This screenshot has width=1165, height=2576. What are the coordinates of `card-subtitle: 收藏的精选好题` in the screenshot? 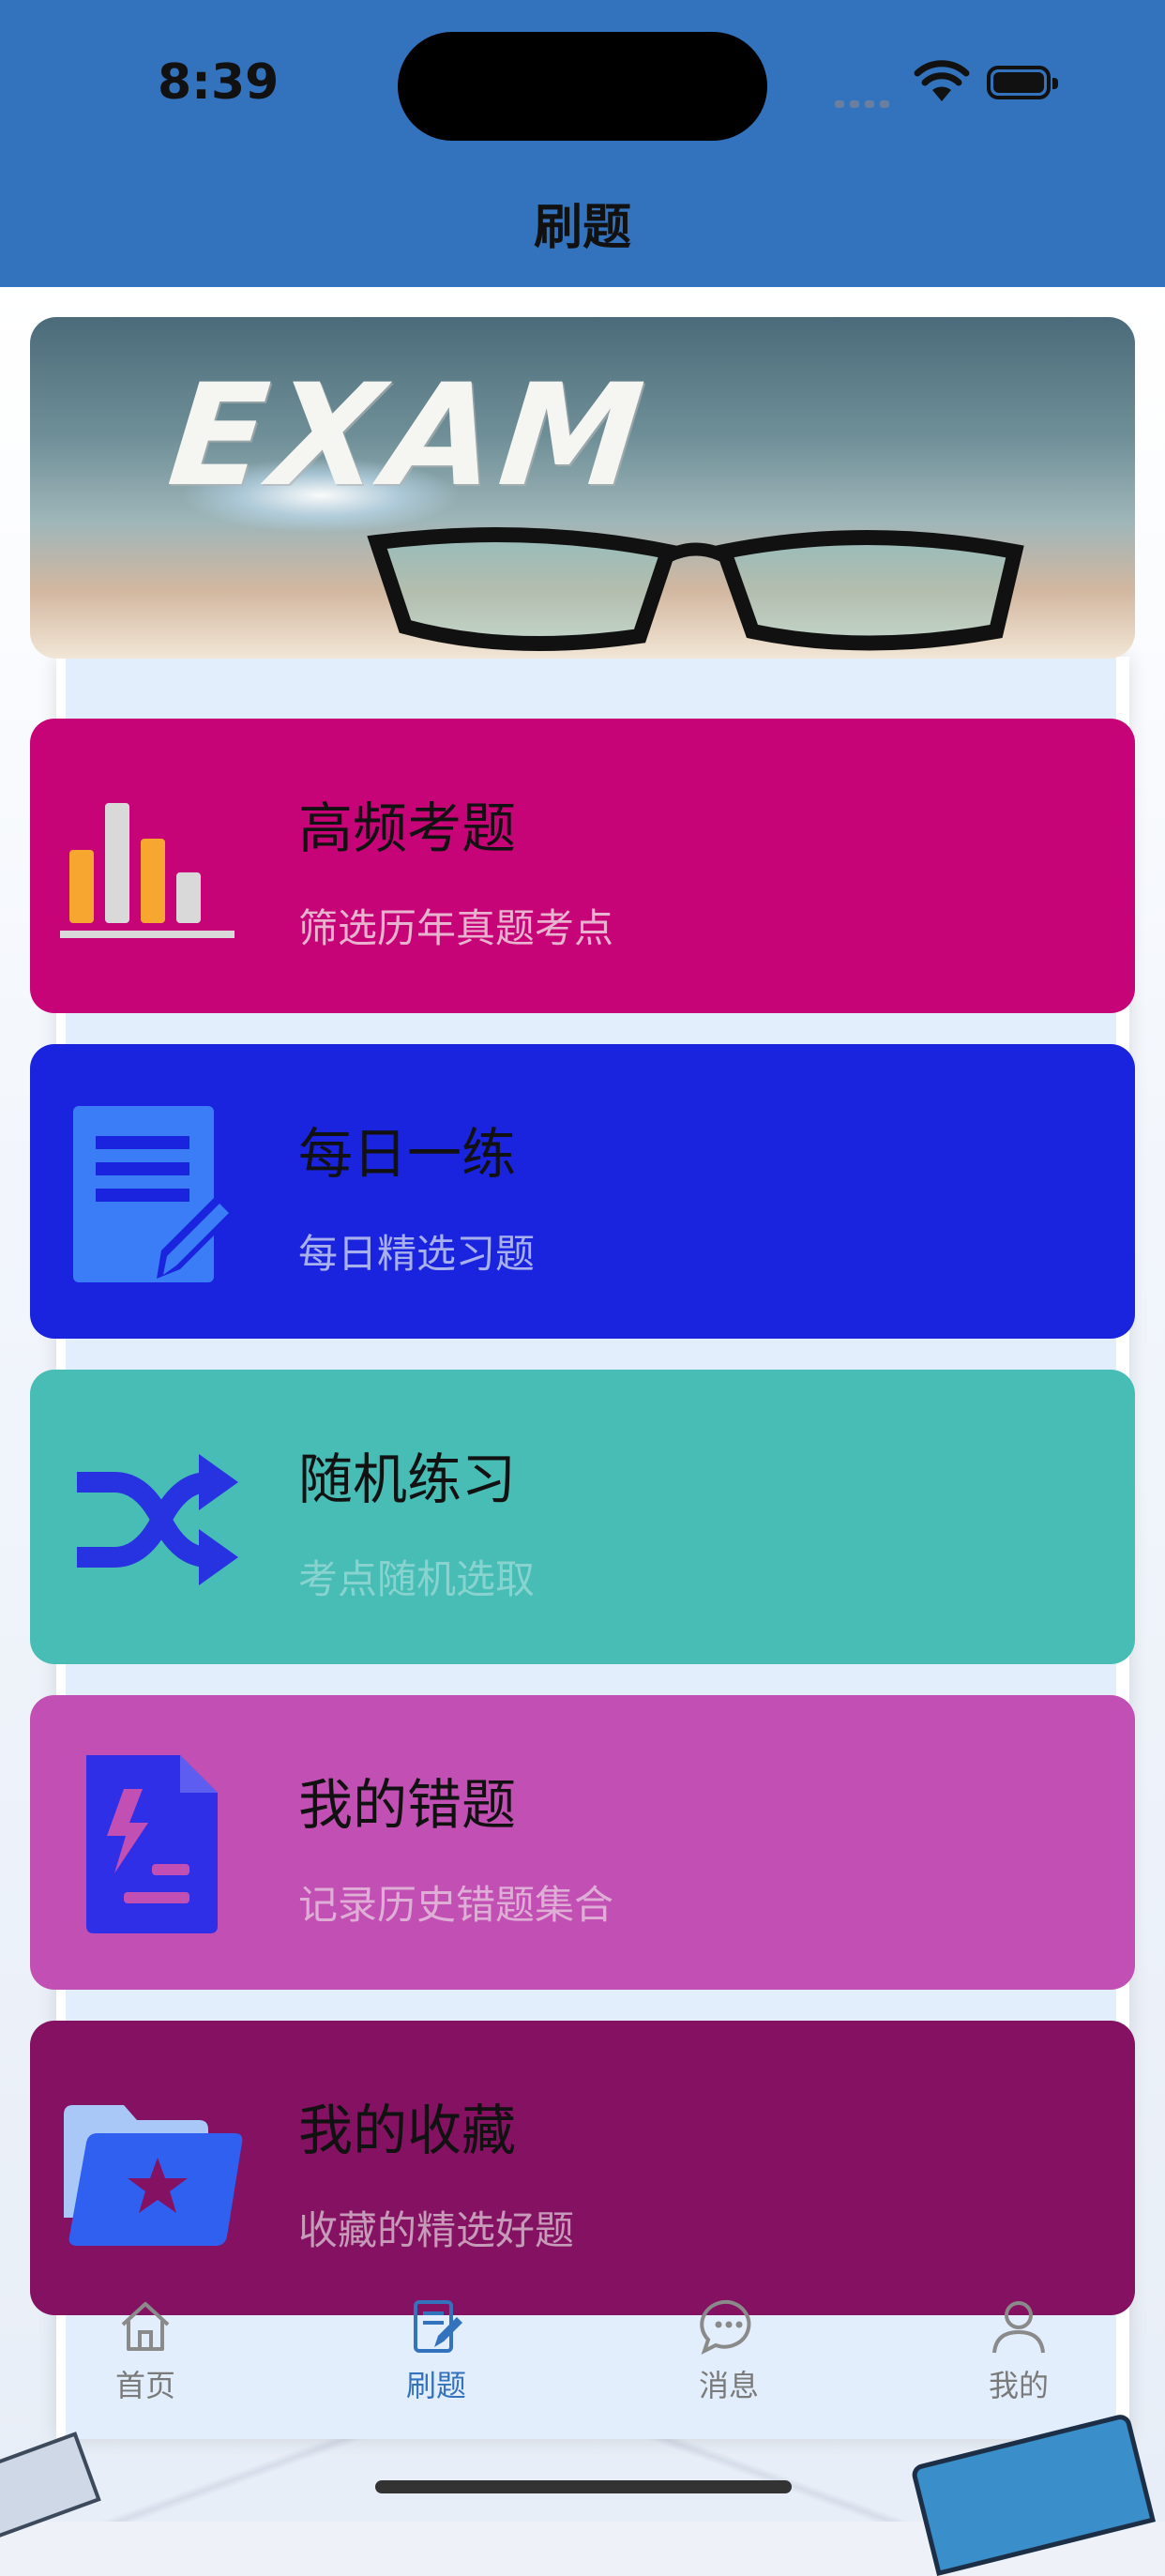 It's located at (436, 2230).